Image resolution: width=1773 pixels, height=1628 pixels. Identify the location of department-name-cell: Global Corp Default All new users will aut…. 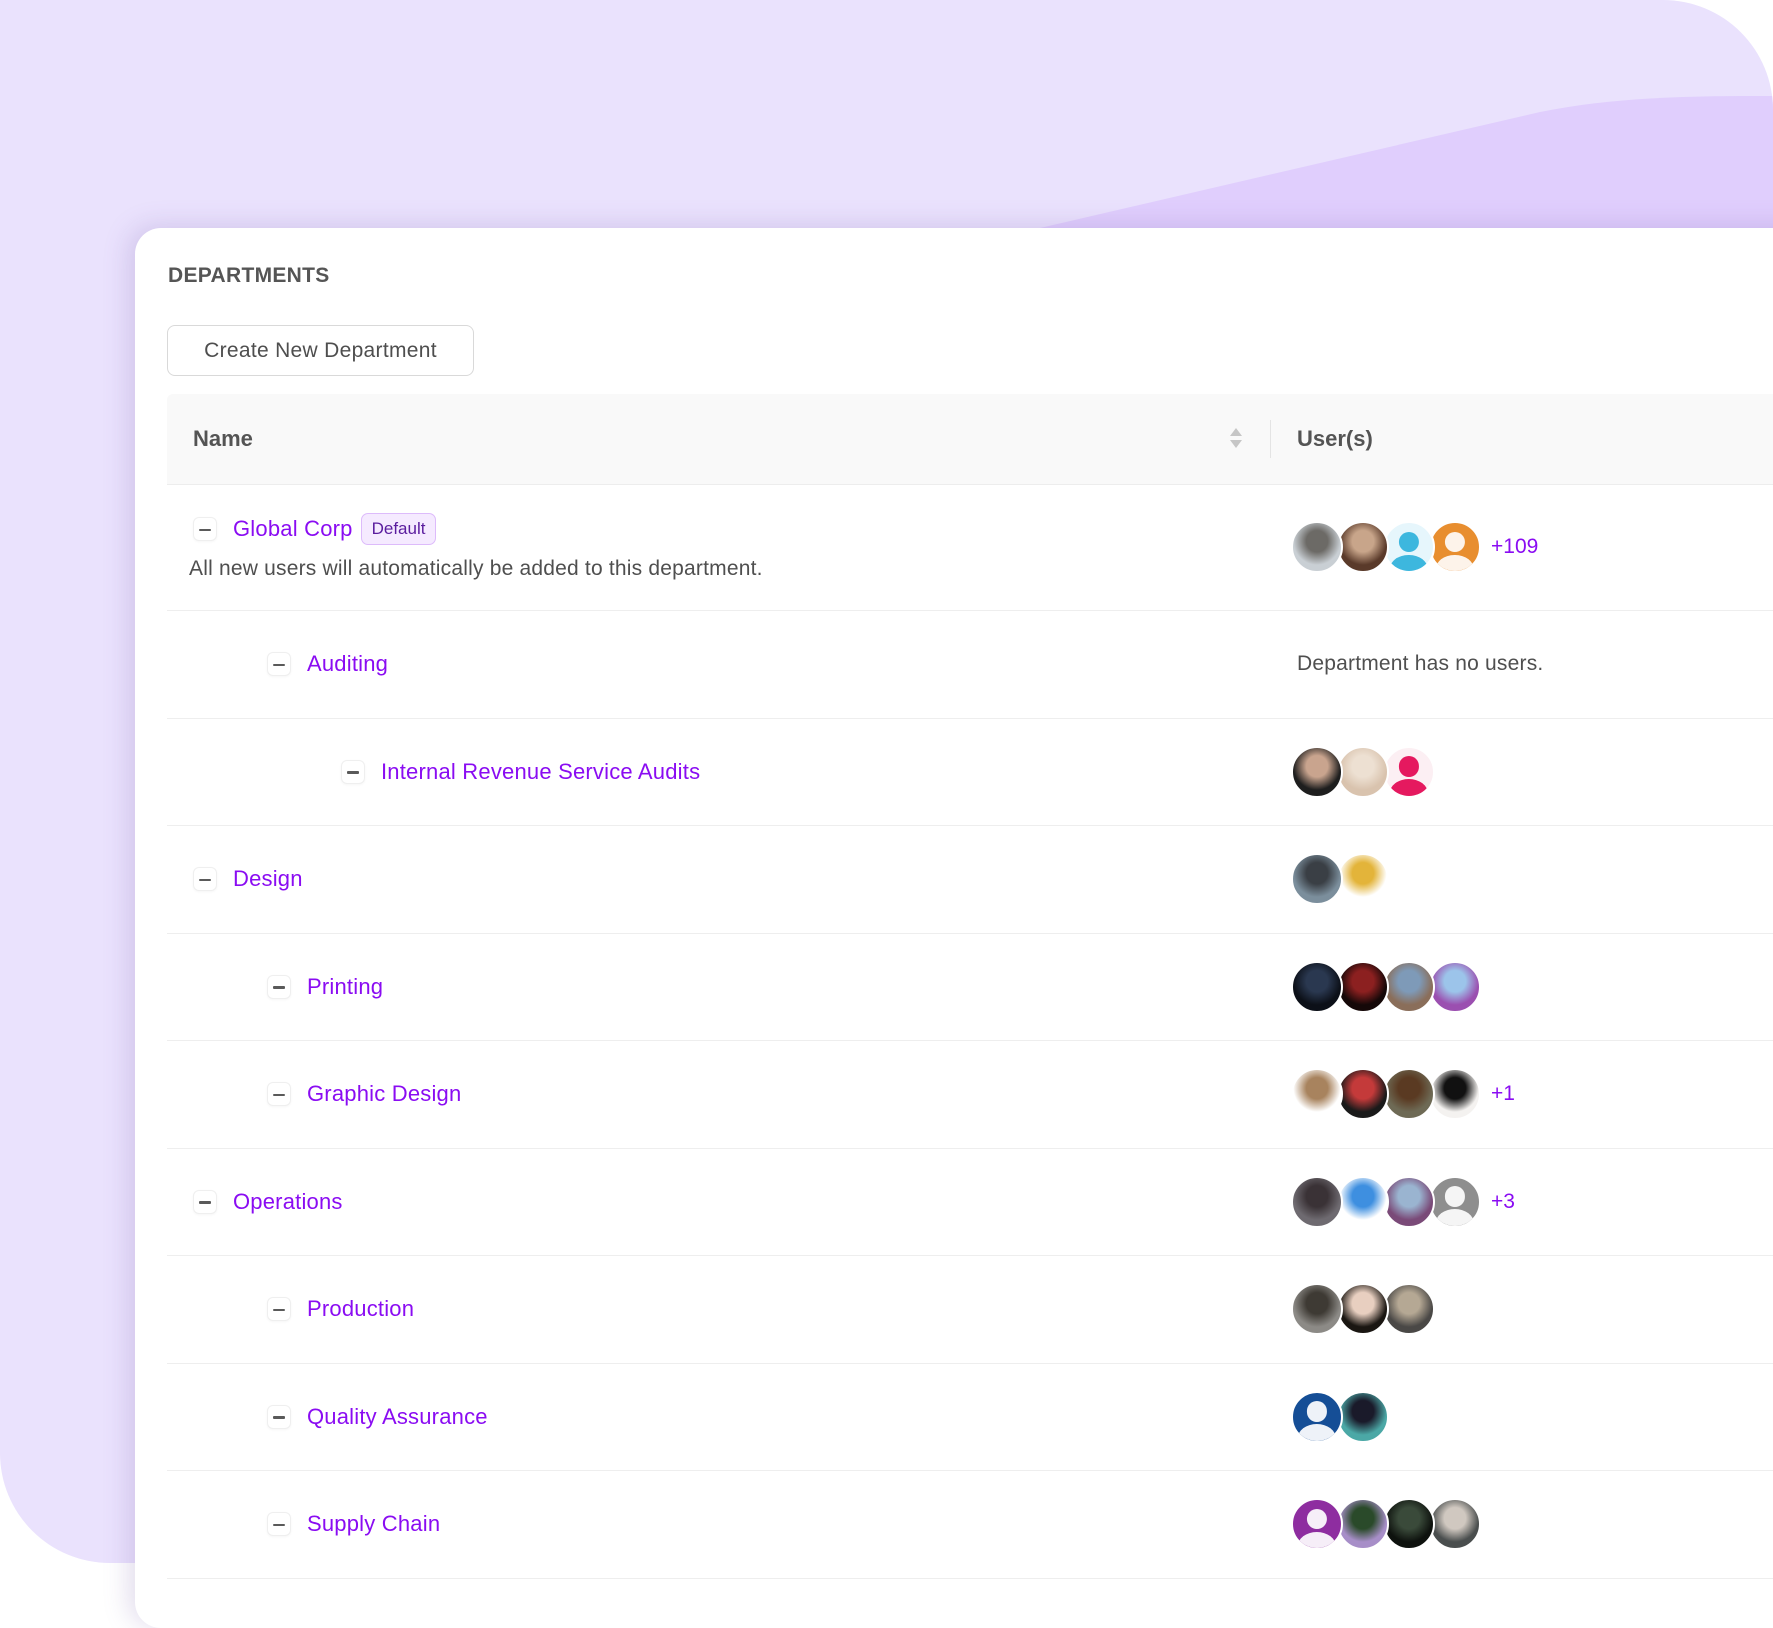
(476, 547).